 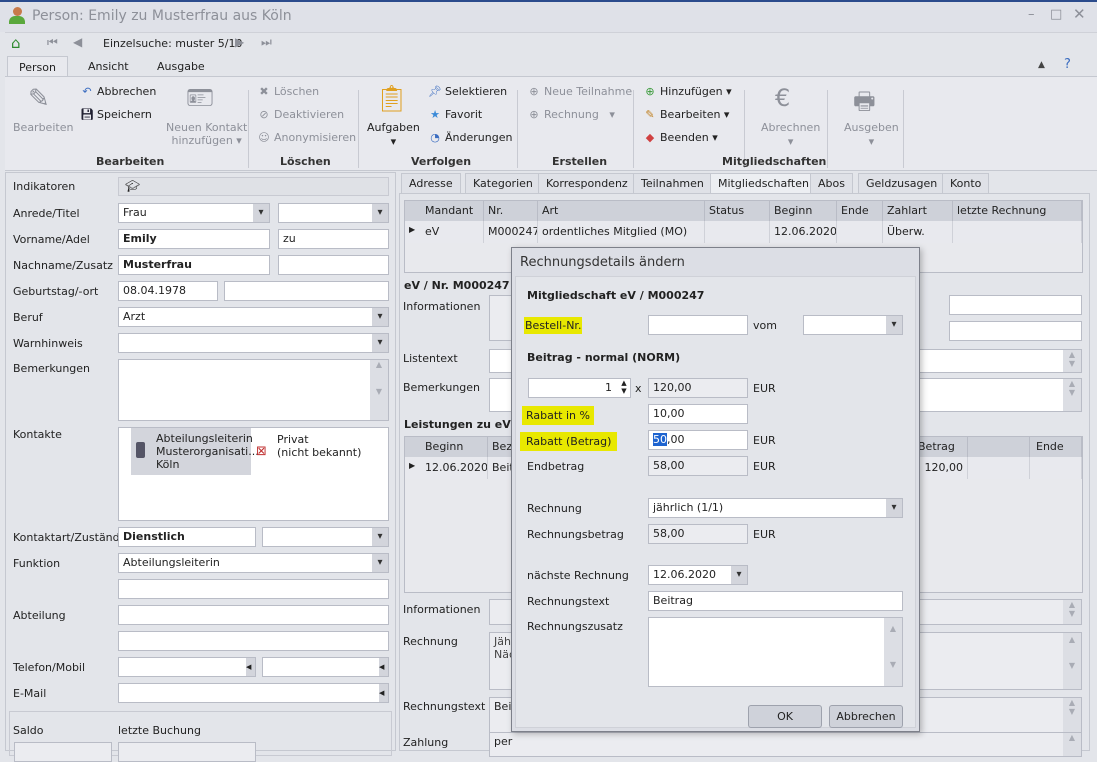 What do you see at coordinates (853, 325) in the screenshot?
I see `vom-date-picker` at bounding box center [853, 325].